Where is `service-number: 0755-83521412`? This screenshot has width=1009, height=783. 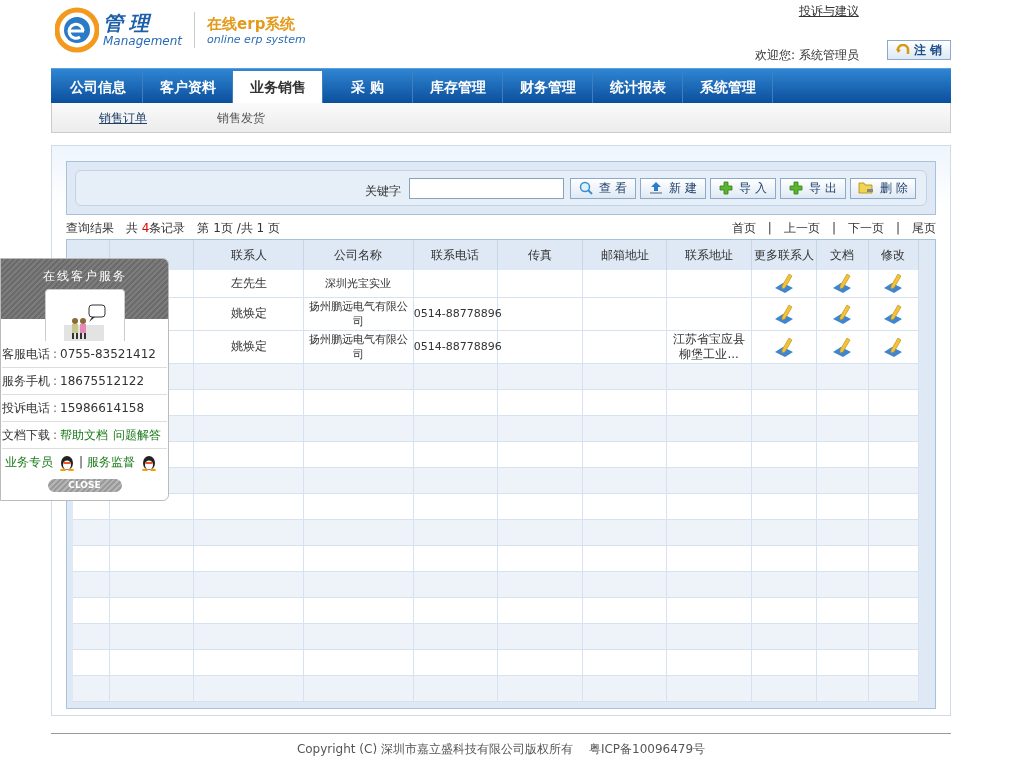 service-number: 0755-83521412 is located at coordinates (108, 354).